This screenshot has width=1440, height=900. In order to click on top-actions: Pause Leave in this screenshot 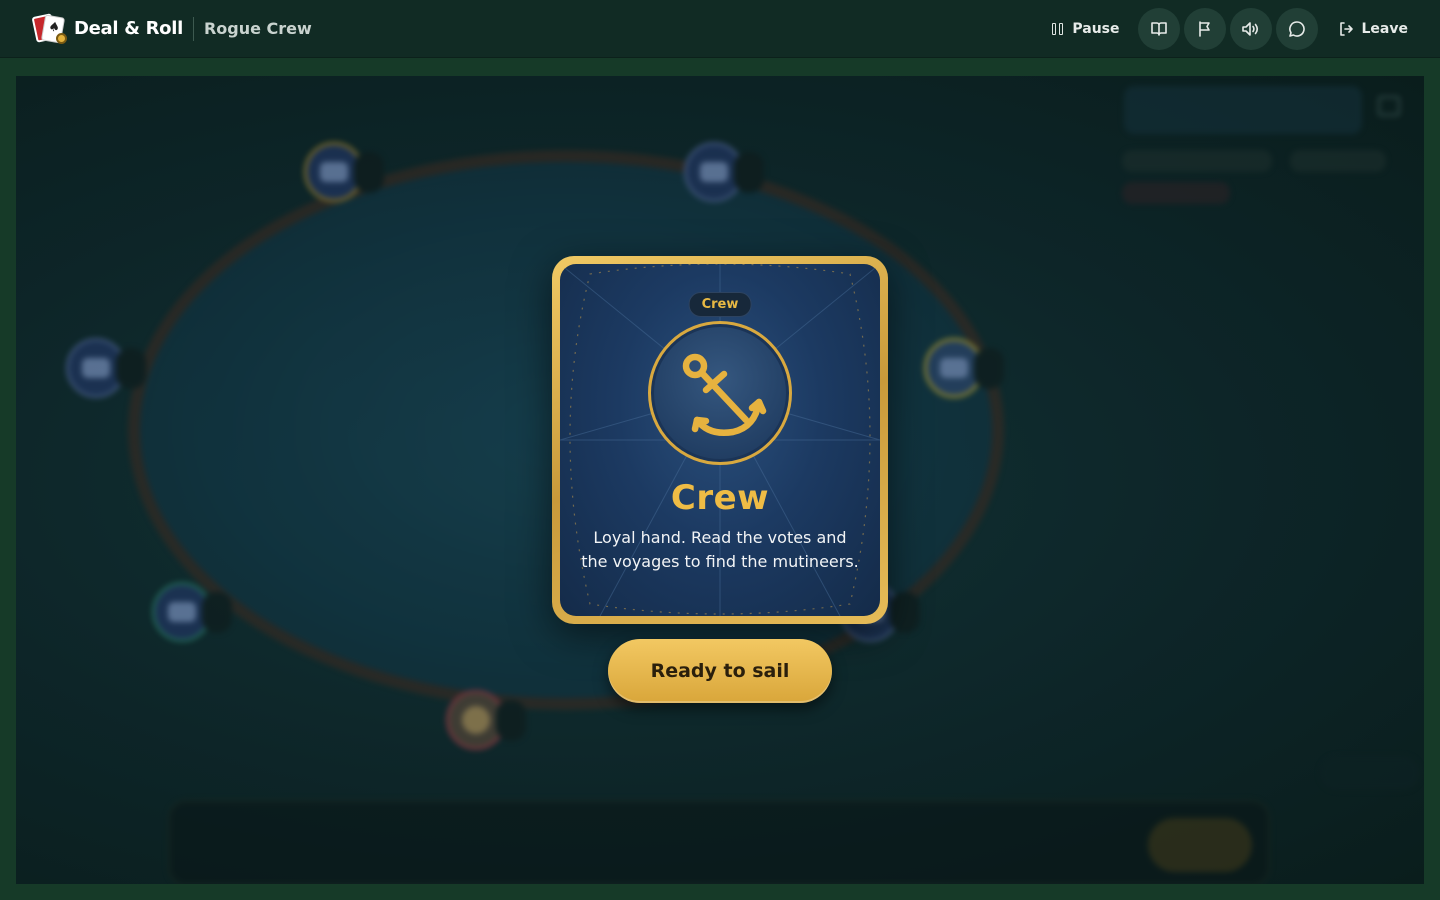, I will do `click(1230, 29)`.